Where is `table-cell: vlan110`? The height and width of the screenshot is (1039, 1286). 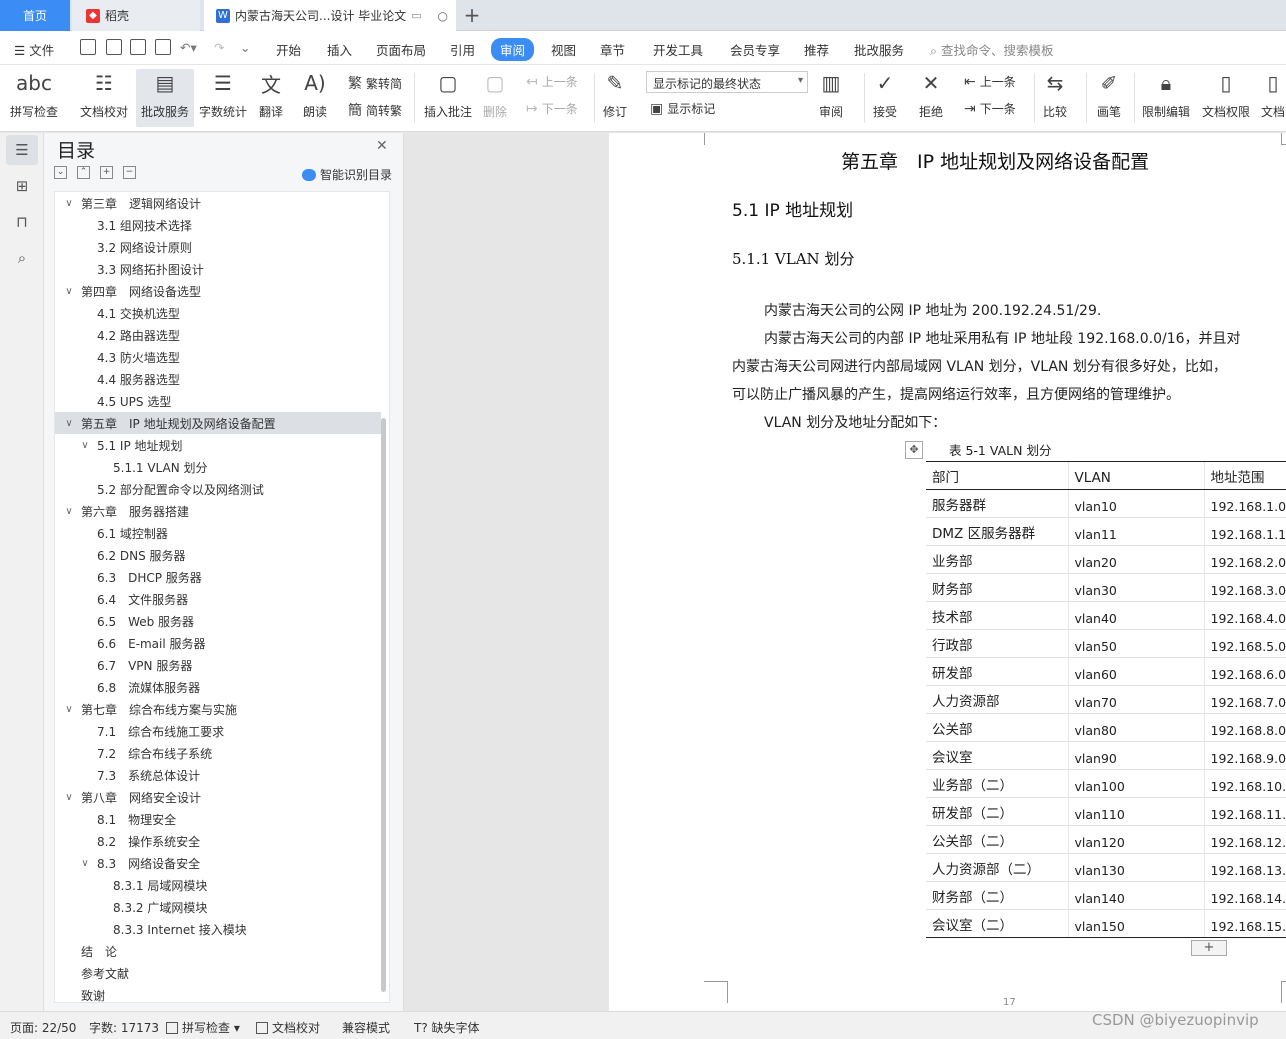 table-cell: vlan110 is located at coordinates (1135, 811).